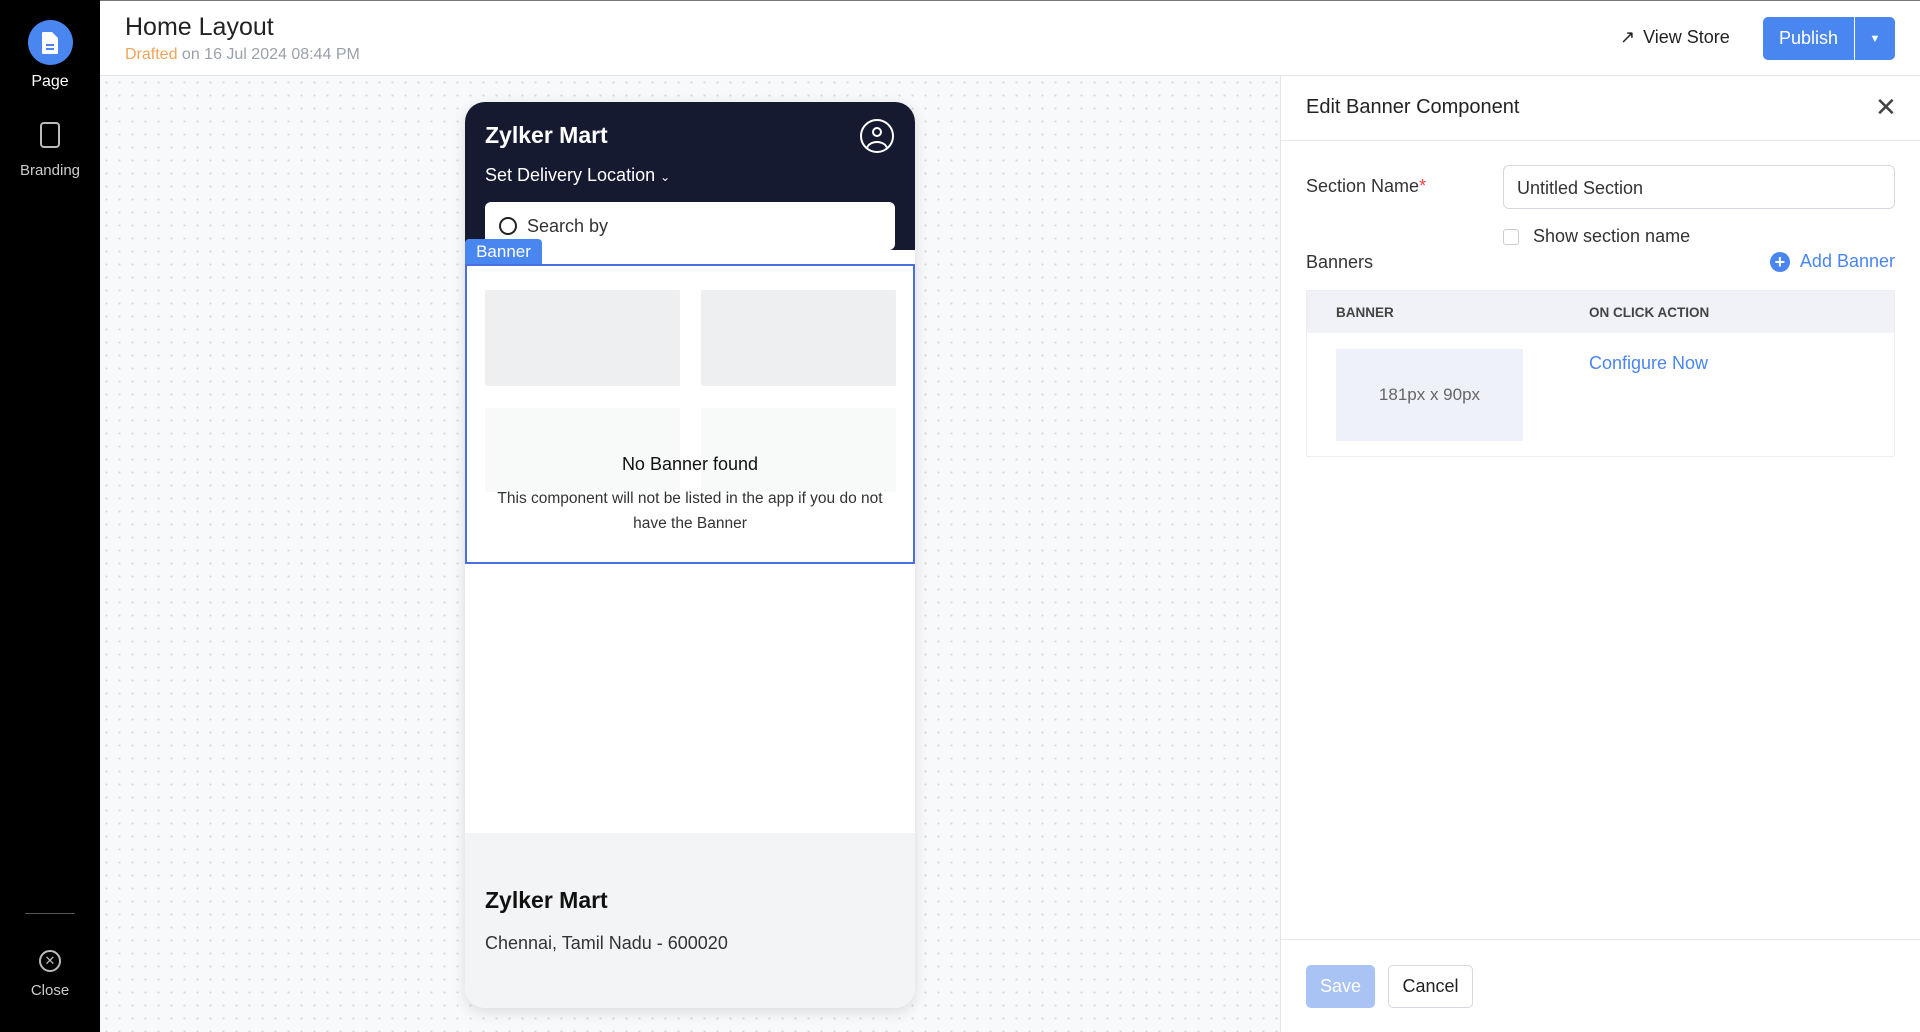  Describe the element at coordinates (1648, 363) in the screenshot. I see `configure-now-link: Configure Now` at that location.